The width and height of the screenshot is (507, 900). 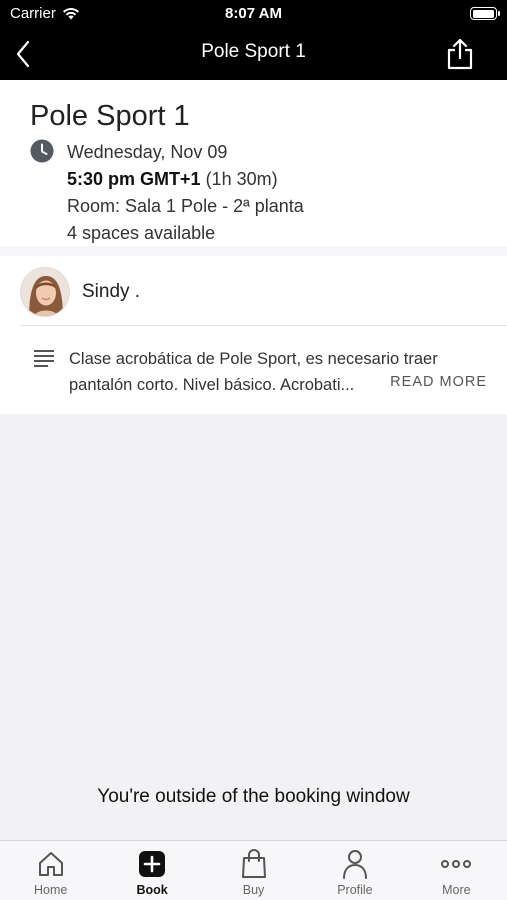 I want to click on avatar, so click(x=45, y=292).